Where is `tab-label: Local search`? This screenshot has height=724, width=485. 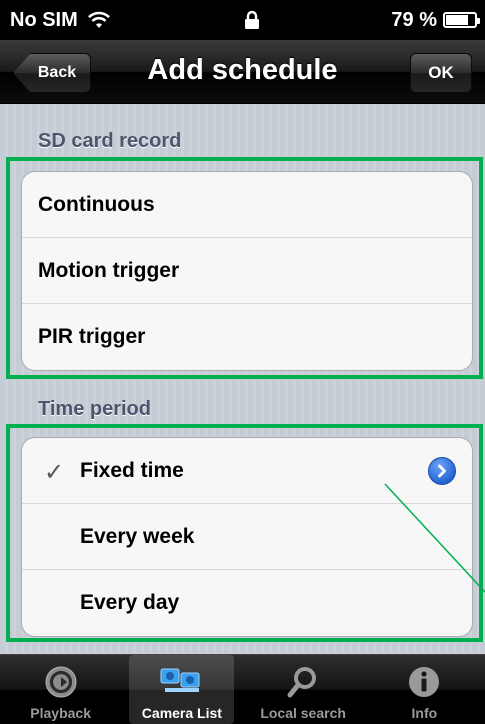 tab-label: Local search is located at coordinates (303, 713).